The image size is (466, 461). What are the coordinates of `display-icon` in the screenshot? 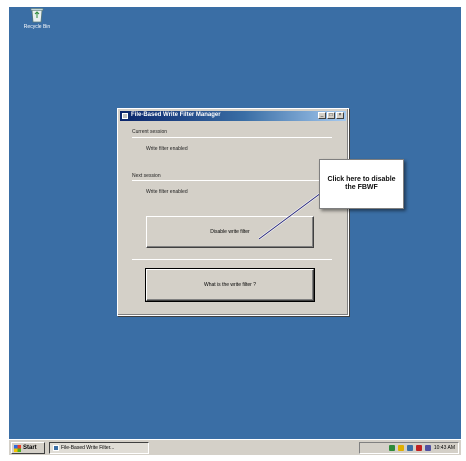 It's located at (409, 448).